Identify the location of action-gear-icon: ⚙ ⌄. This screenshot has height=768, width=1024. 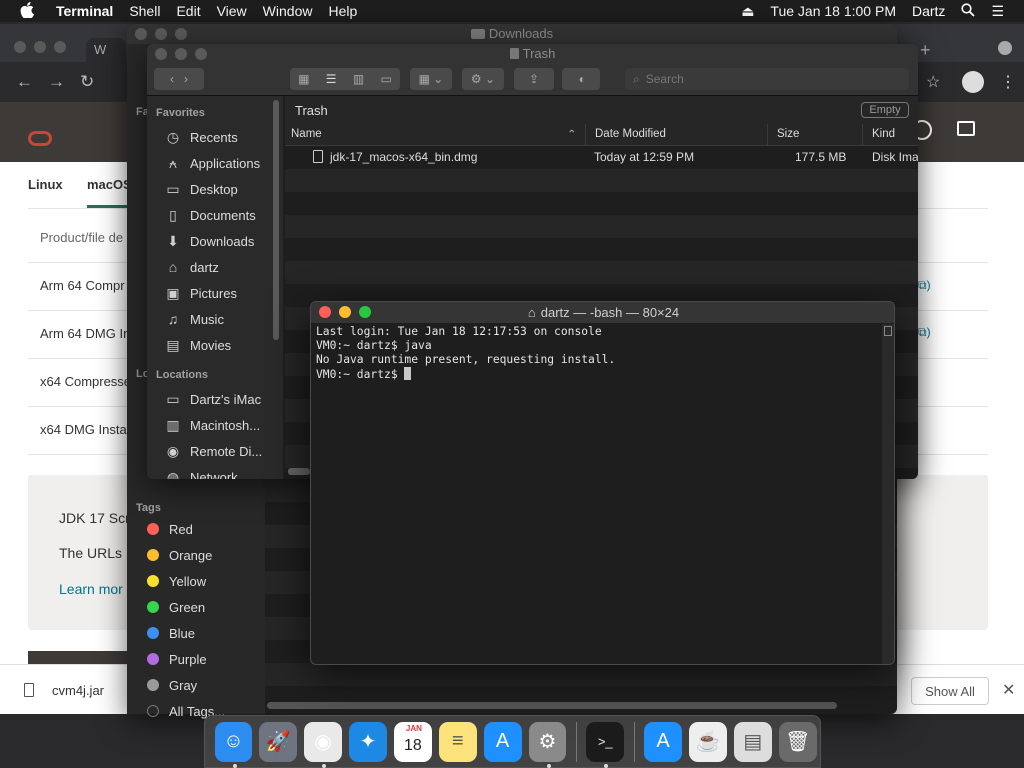
(483, 79).